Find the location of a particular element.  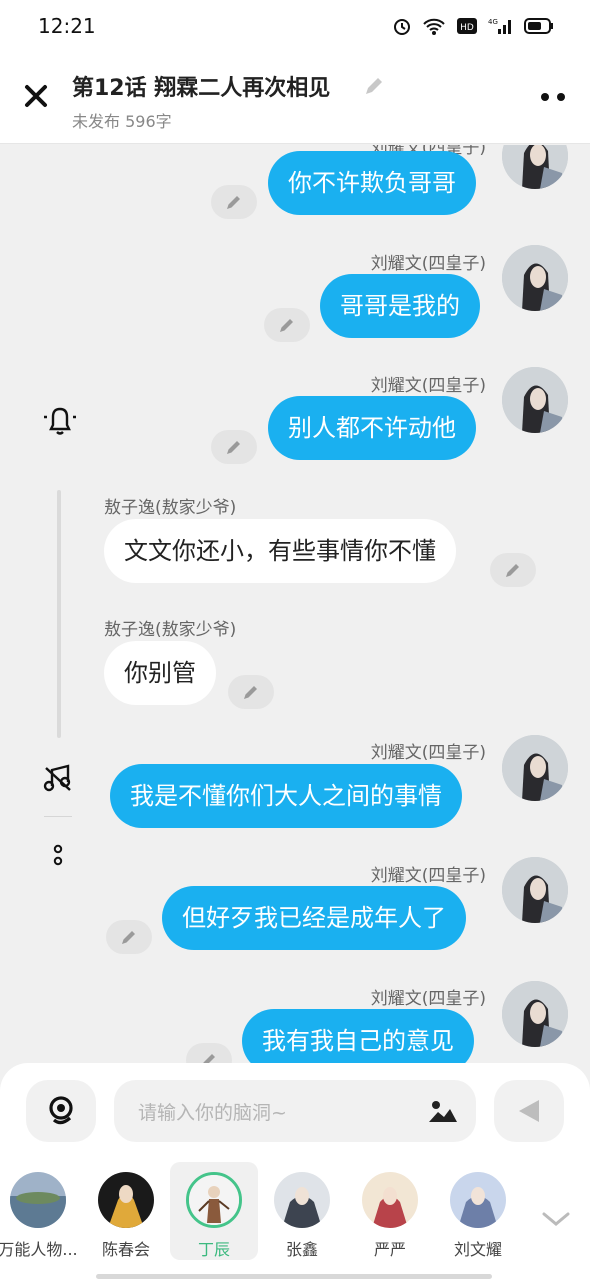

message-bubble: 我有我自己的意见 is located at coordinates (358, 1037).